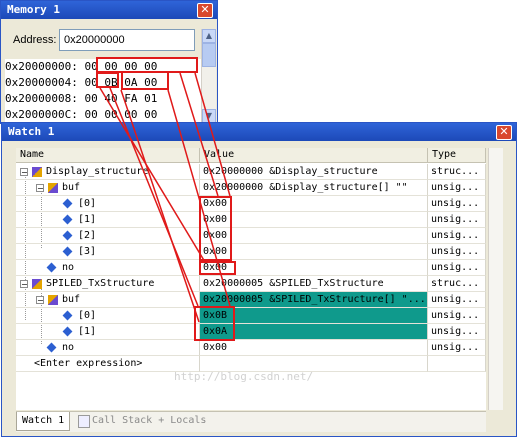 This screenshot has height=437, width=518. What do you see at coordinates (37, 172) in the screenshot?
I see `struct-icon` at bounding box center [37, 172].